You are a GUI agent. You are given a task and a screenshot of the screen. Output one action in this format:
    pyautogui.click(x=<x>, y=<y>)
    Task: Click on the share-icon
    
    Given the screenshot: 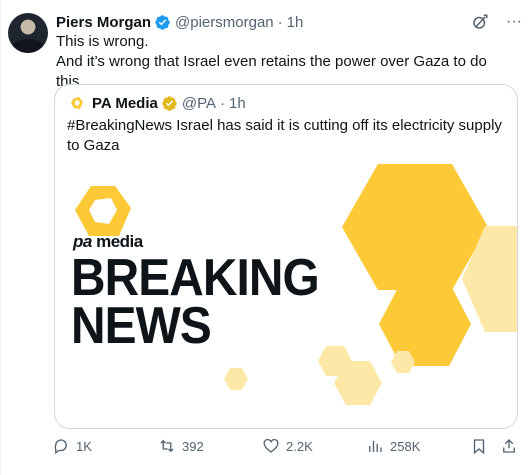 What is the action you would take?
    pyautogui.click(x=509, y=446)
    